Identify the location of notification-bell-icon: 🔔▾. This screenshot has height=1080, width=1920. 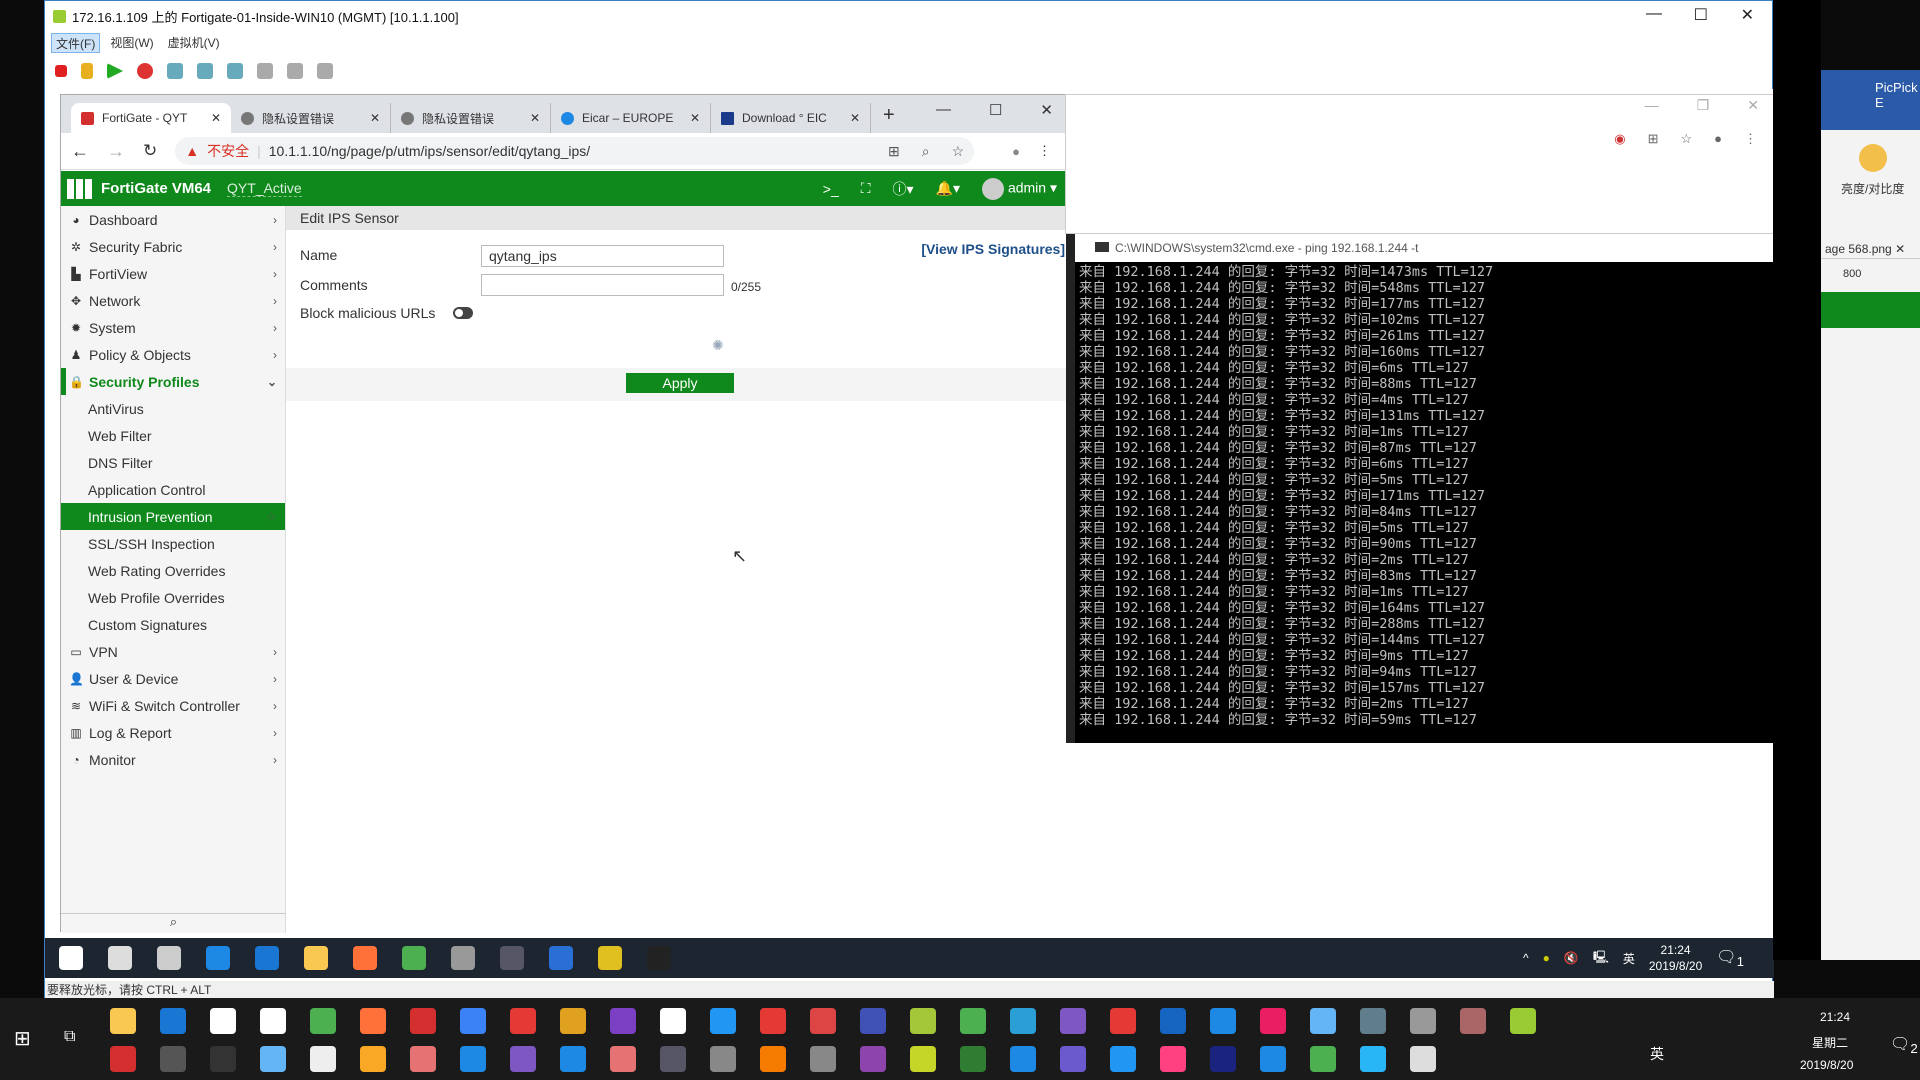
(948, 188).